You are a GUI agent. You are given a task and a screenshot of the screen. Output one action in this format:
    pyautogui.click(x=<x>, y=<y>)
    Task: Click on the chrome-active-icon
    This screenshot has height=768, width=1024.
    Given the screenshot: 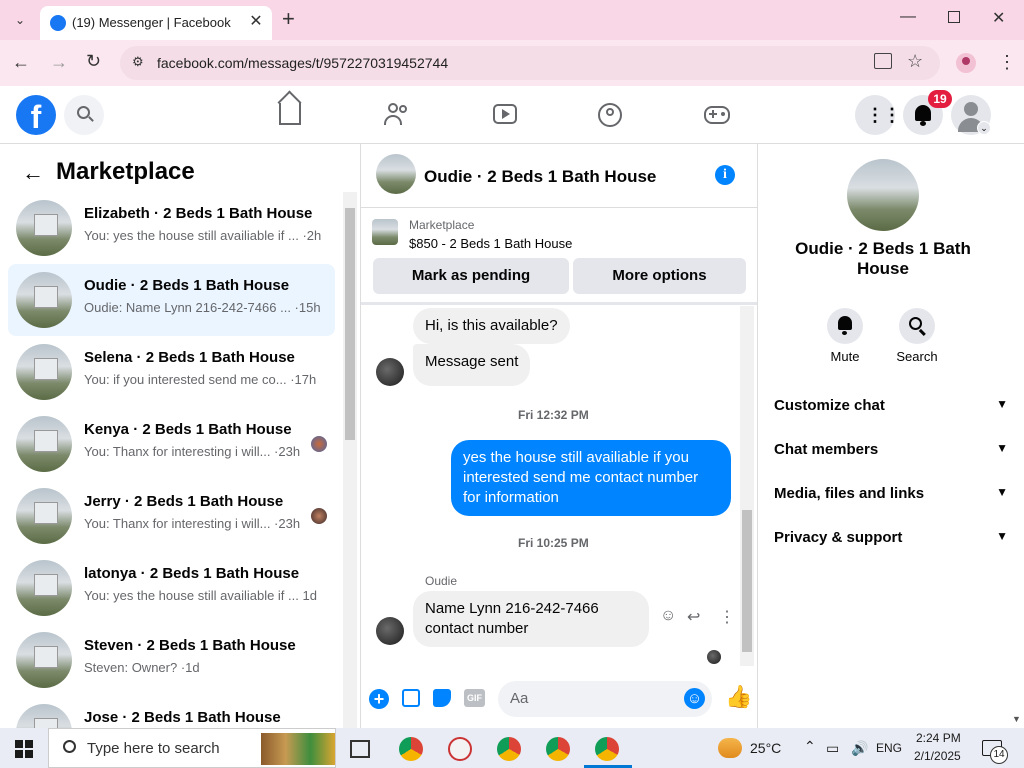 What is the action you would take?
    pyautogui.click(x=607, y=749)
    